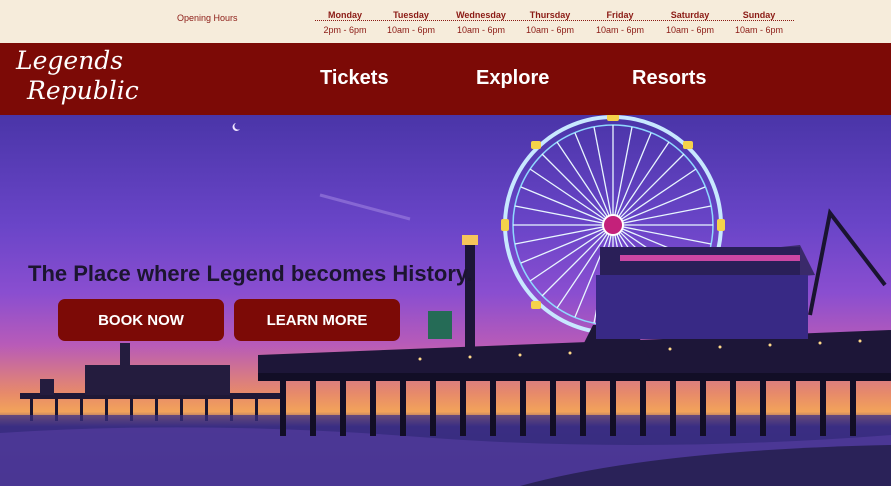 This screenshot has width=891, height=486. I want to click on left-pier-building, so click(157, 380).